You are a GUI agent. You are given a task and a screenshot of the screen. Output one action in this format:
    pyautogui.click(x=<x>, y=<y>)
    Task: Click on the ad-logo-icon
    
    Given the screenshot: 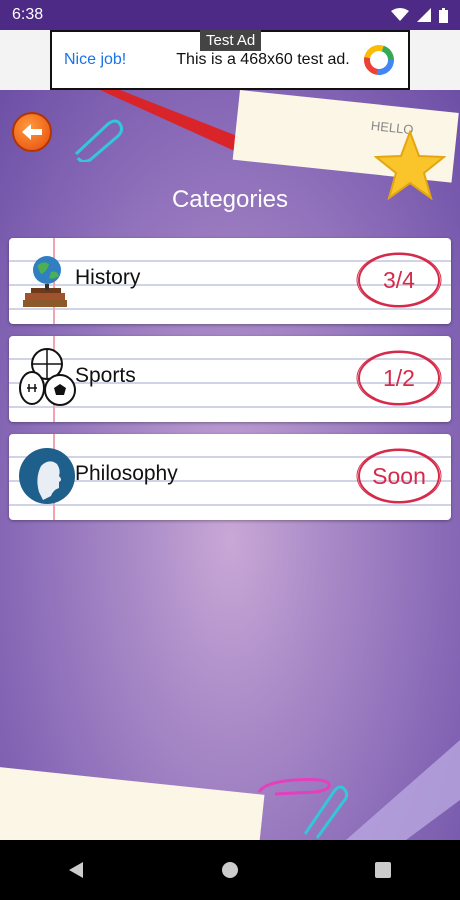 What is the action you would take?
    pyautogui.click(x=379, y=60)
    